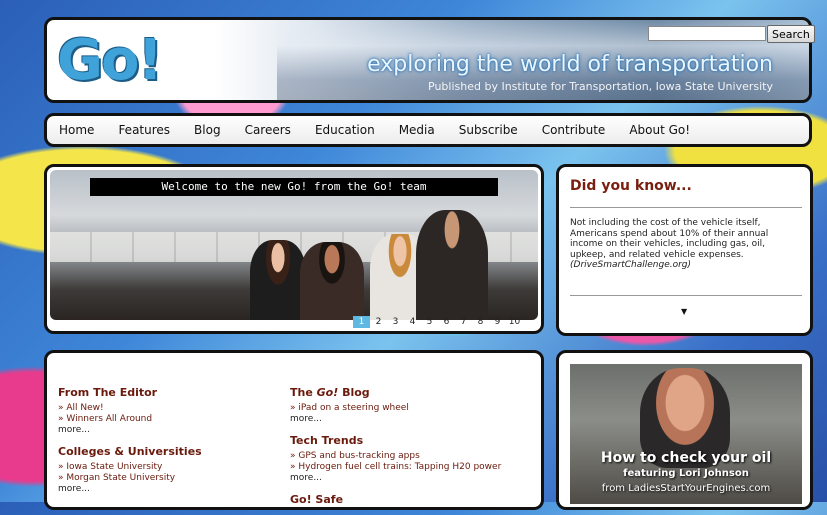  Describe the element at coordinates (294, 187) in the screenshot. I see `slide-caption: Welcome to the new Go! from the Go! team` at that location.